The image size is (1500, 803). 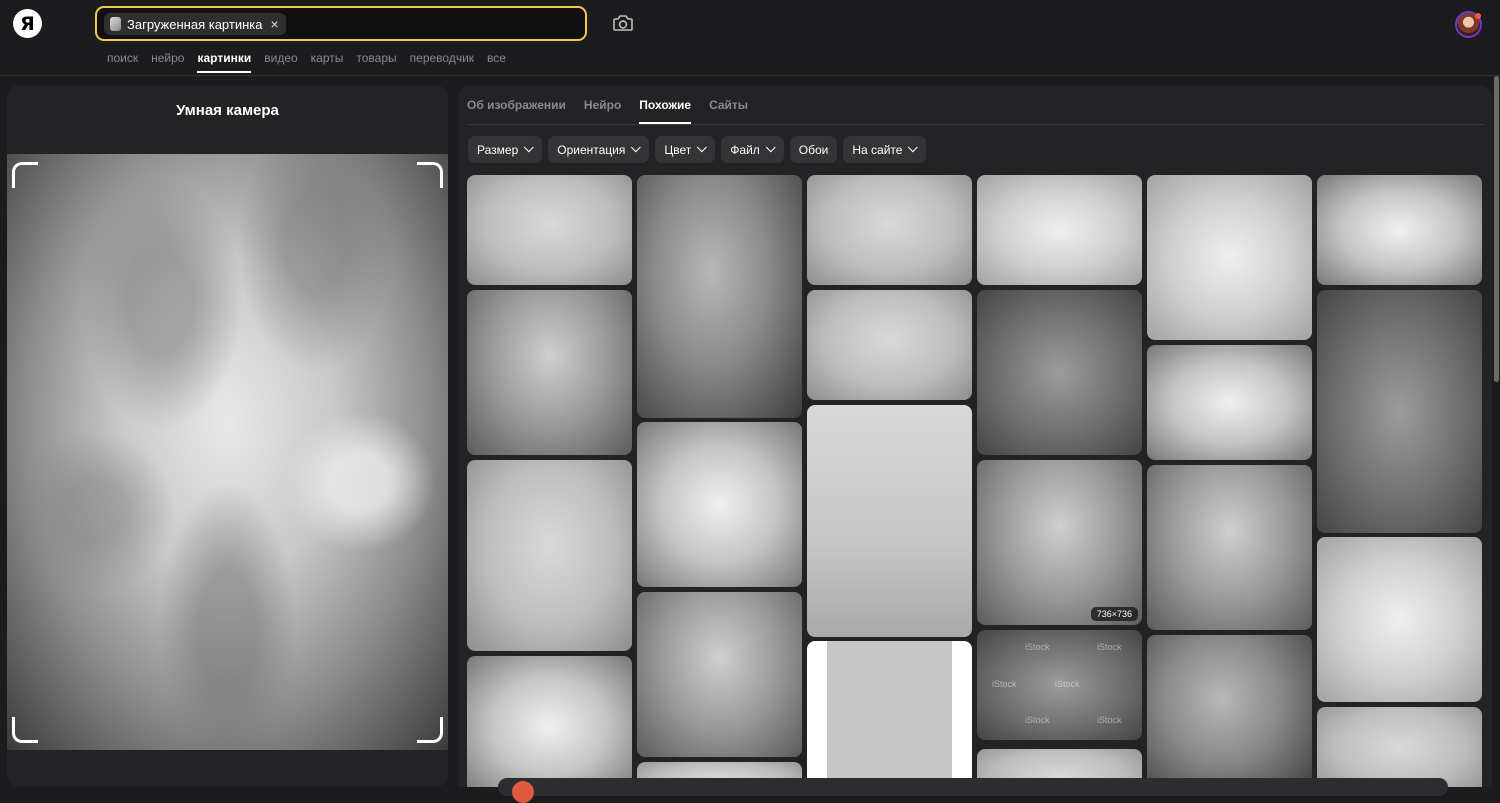 What do you see at coordinates (280, 58) in the screenshot?
I see `nav-item-video: видео` at bounding box center [280, 58].